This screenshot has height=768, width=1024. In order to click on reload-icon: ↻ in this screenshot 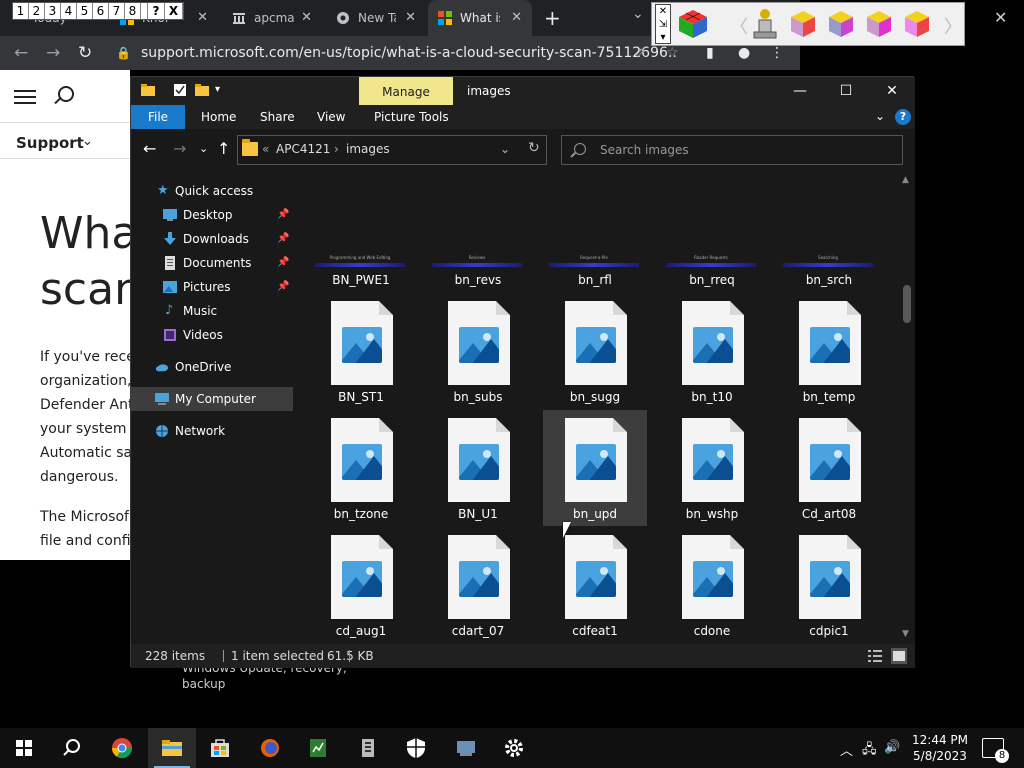, I will do `click(85, 53)`.